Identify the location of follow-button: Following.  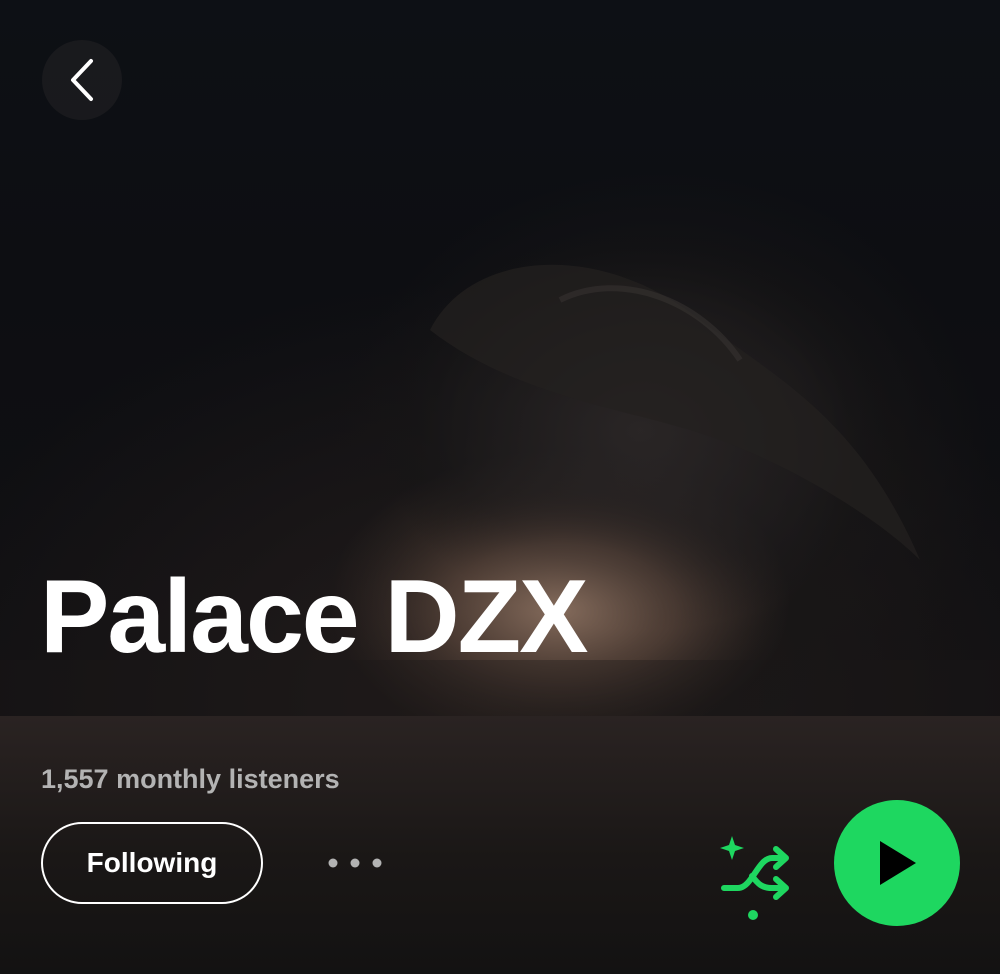
(152, 863).